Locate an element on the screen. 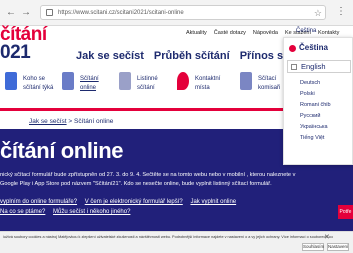  language-option: Tiếng Việt is located at coordinates (312, 138).